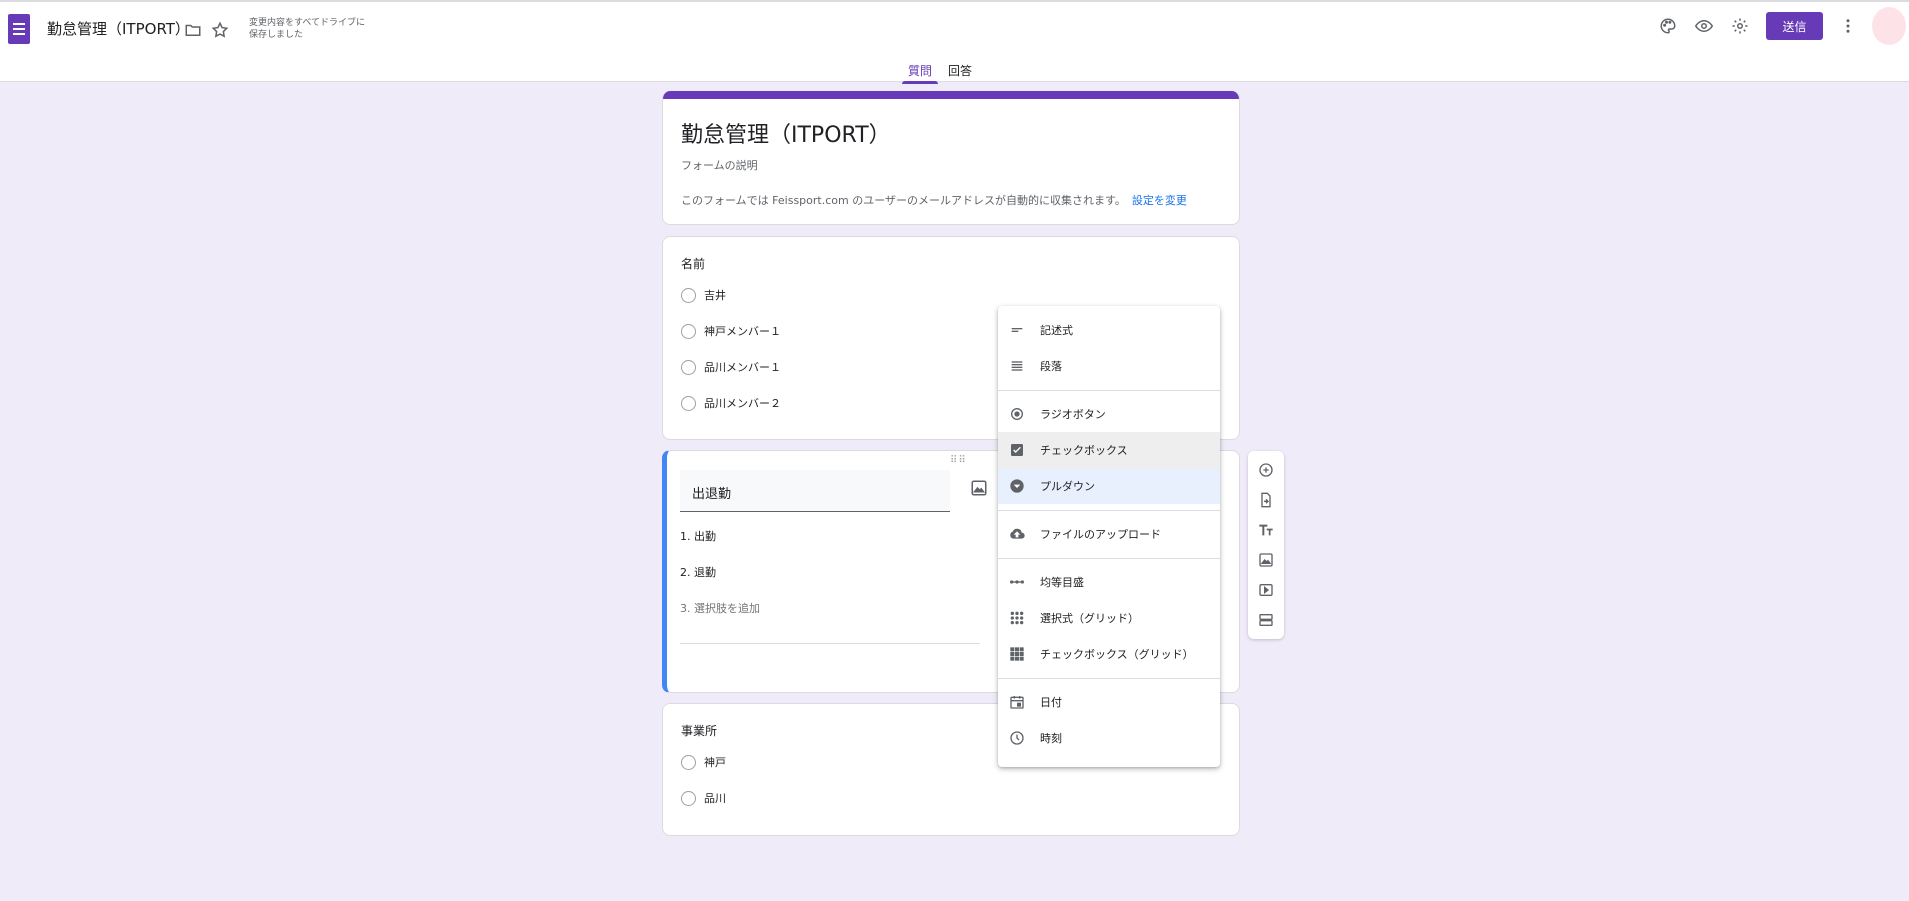  What do you see at coordinates (786, 133) in the screenshot?
I see `form-heading: 勤怠管理（ITPORT）` at bounding box center [786, 133].